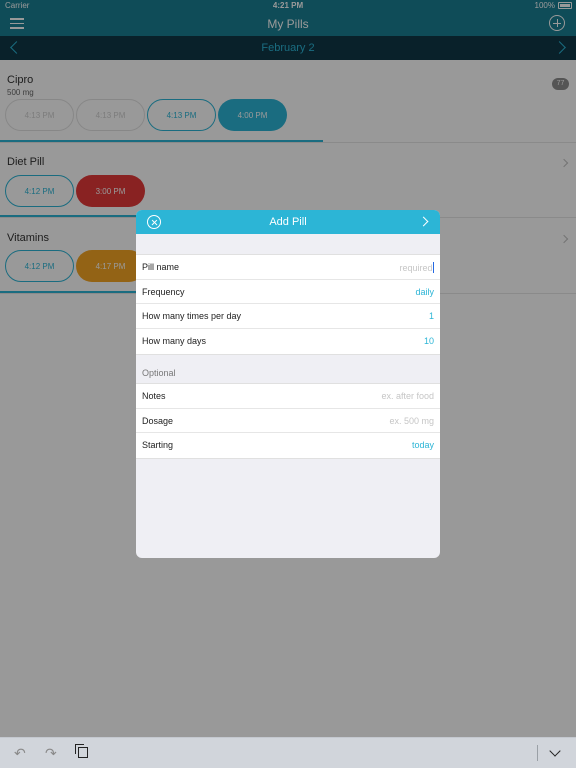 This screenshot has width=576, height=768. Describe the element at coordinates (288, 267) in the screenshot. I see `pill-name-field: Pill name required` at that location.